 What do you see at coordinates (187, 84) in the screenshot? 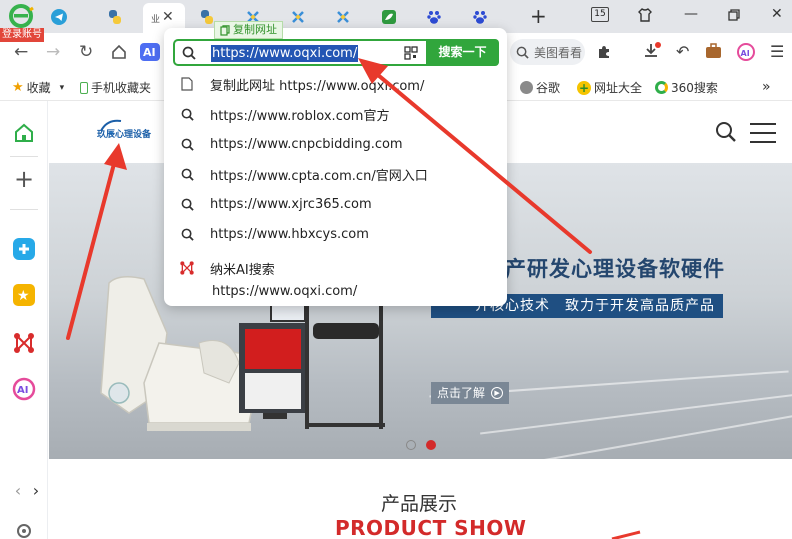
I see `page-icon` at bounding box center [187, 84].